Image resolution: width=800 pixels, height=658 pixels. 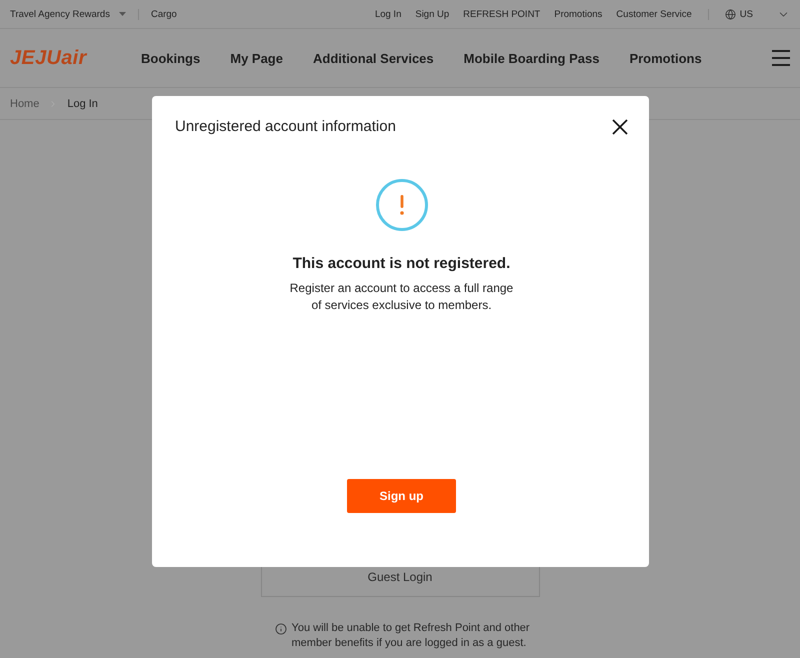 I want to click on language-selector: US, so click(x=757, y=14).